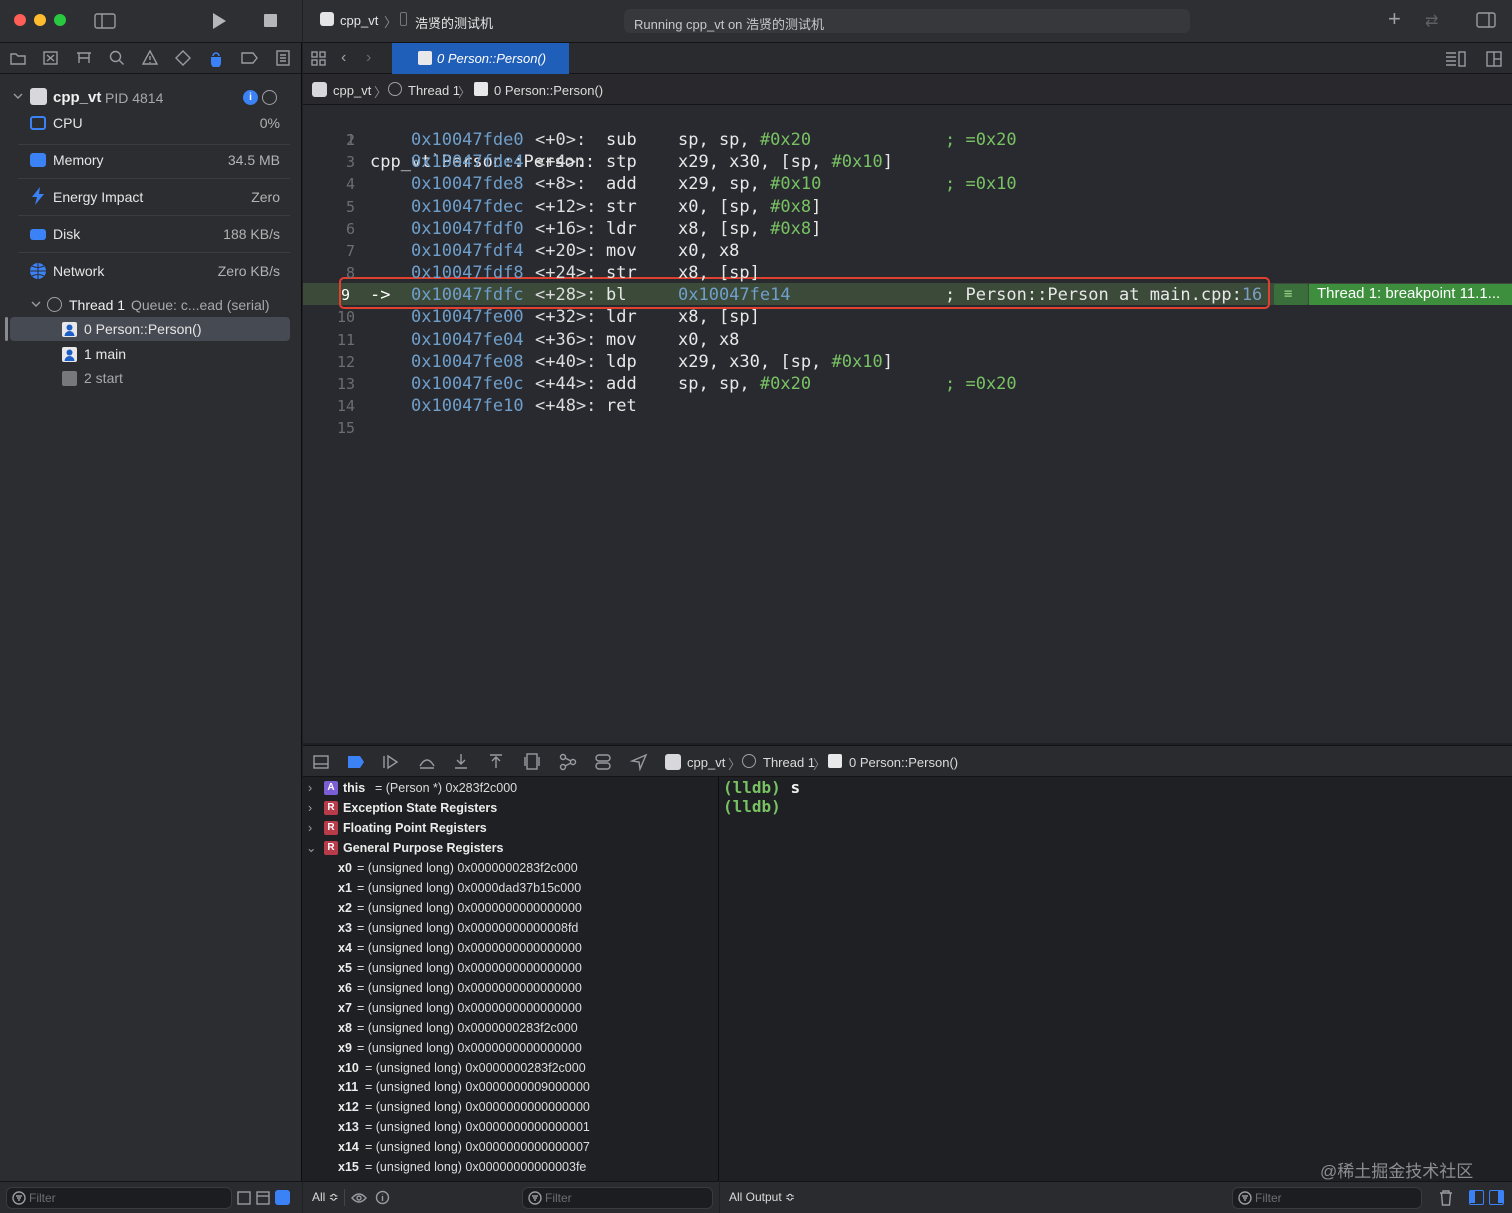 The width and height of the screenshot is (1512, 1213). What do you see at coordinates (391, 762) in the screenshot?
I see `continue-icon` at bounding box center [391, 762].